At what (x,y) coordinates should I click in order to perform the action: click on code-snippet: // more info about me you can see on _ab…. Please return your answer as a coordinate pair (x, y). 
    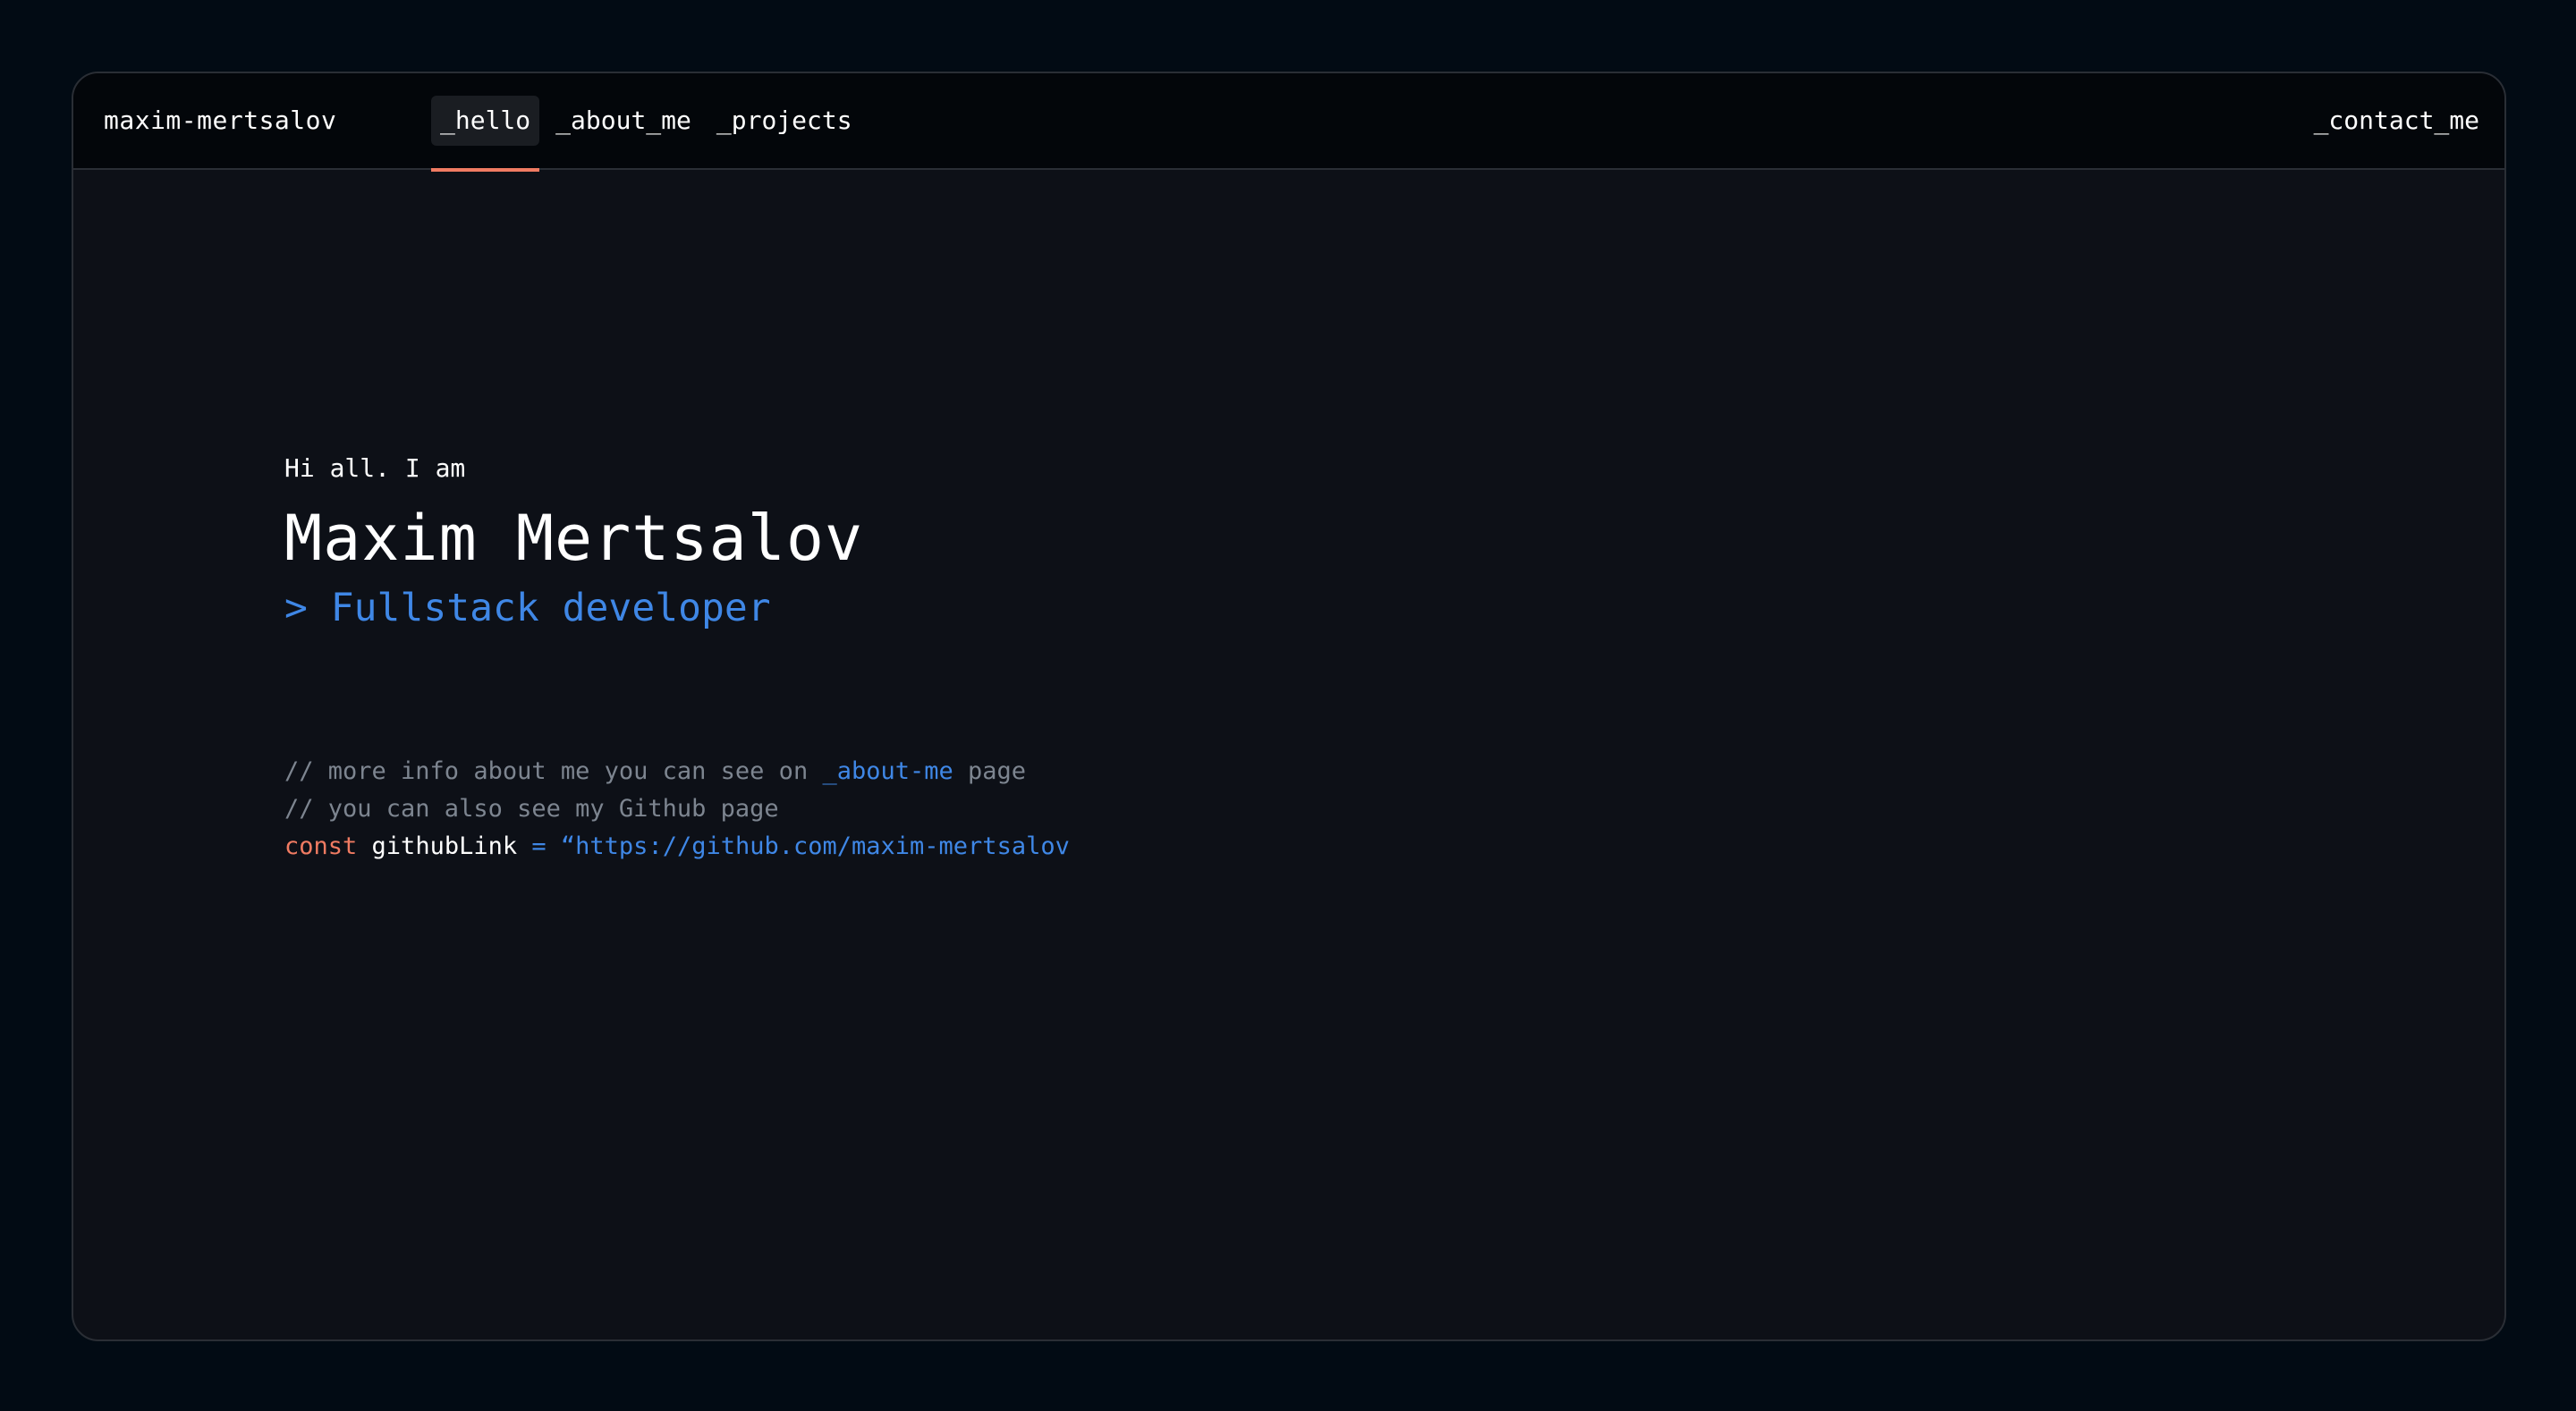
    Looking at the image, I should click on (677, 809).